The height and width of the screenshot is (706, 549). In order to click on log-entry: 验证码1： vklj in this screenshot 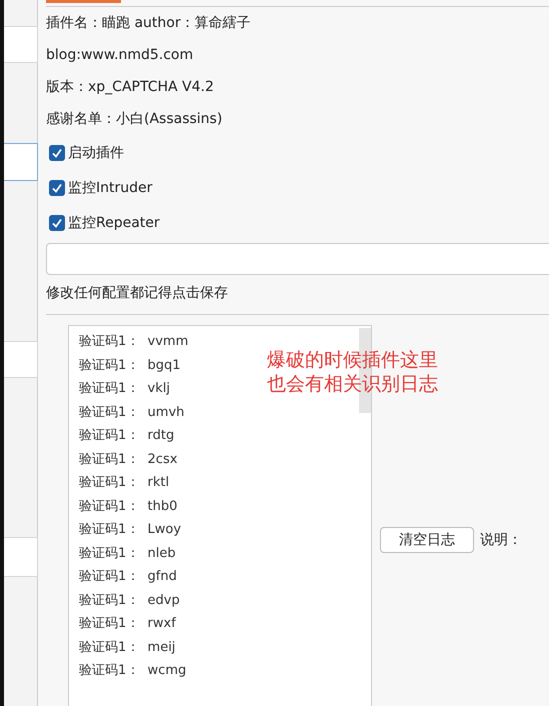, I will do `click(124, 389)`.